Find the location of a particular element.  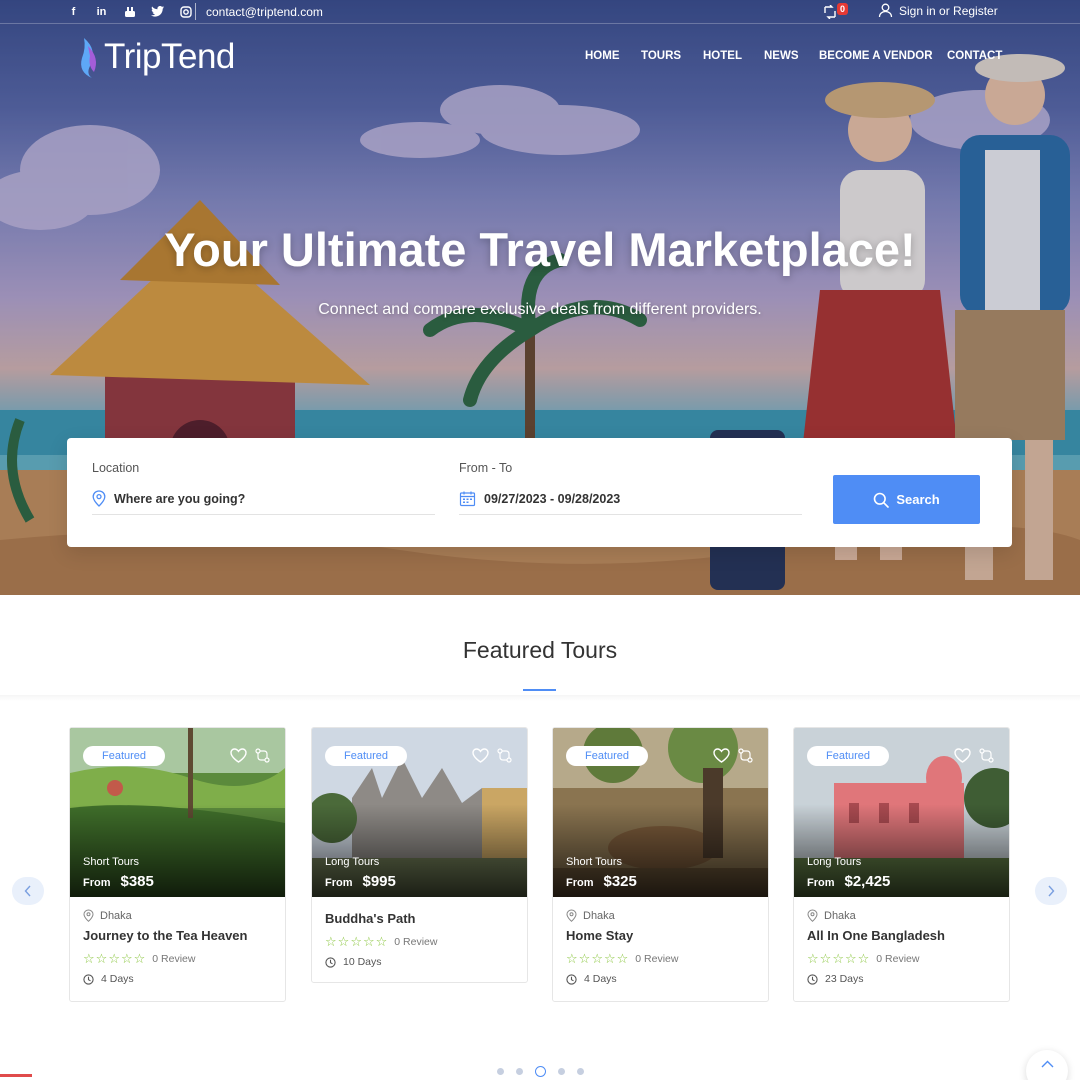

clock-icon is located at coordinates (812, 979).